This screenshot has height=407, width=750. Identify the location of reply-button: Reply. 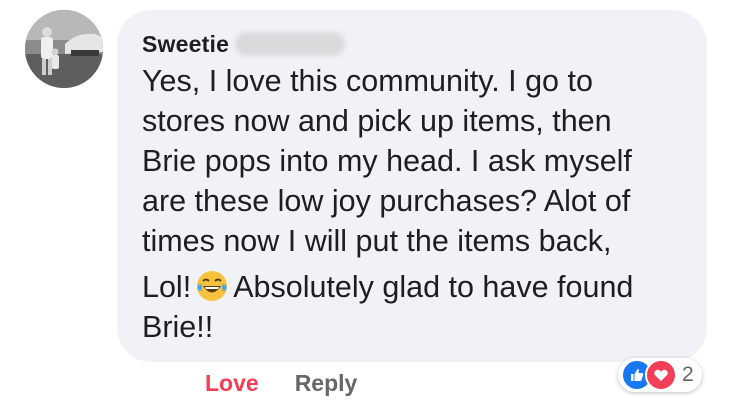
(326, 383).